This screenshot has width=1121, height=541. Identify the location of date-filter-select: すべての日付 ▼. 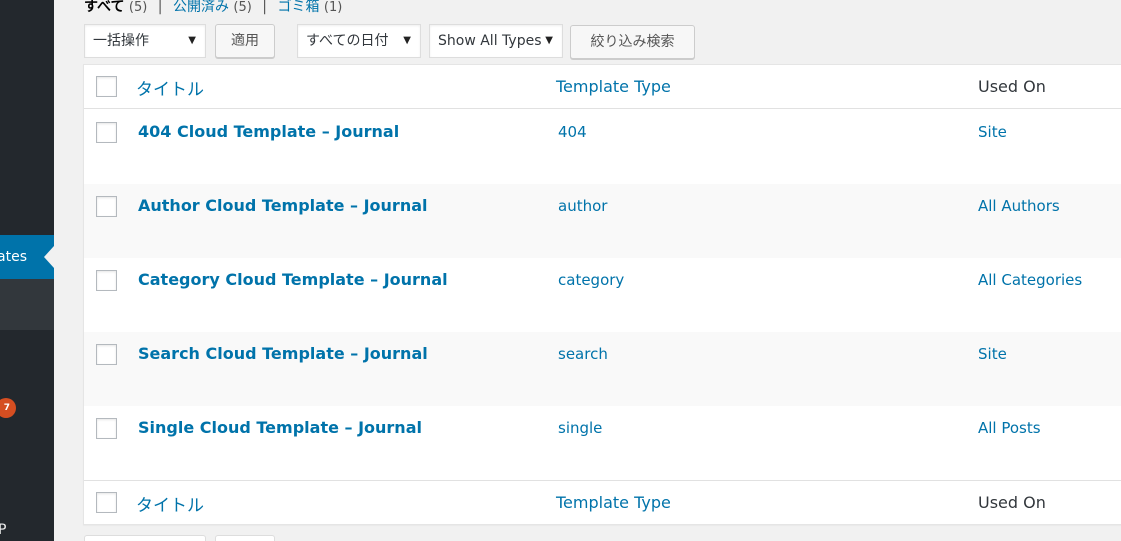
(359, 41).